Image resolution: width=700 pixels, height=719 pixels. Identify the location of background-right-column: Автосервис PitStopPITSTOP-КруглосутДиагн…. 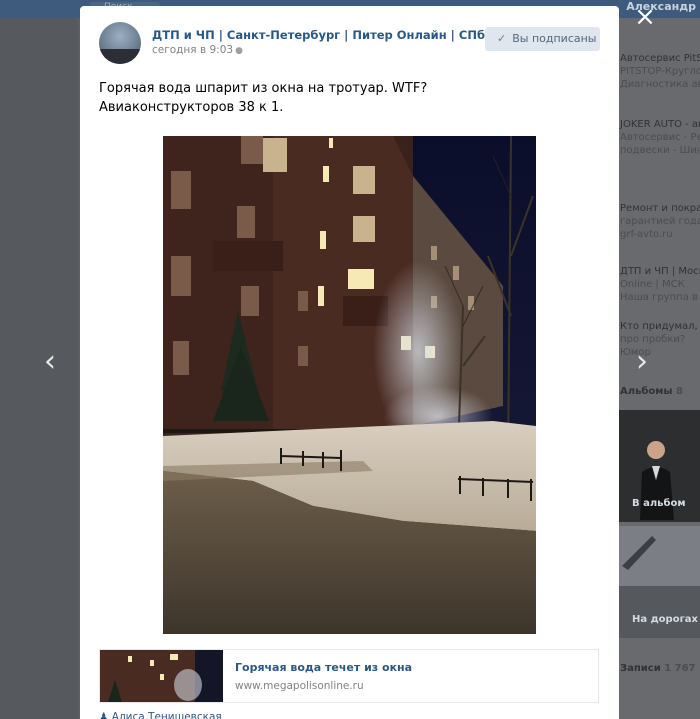
(656, 368).